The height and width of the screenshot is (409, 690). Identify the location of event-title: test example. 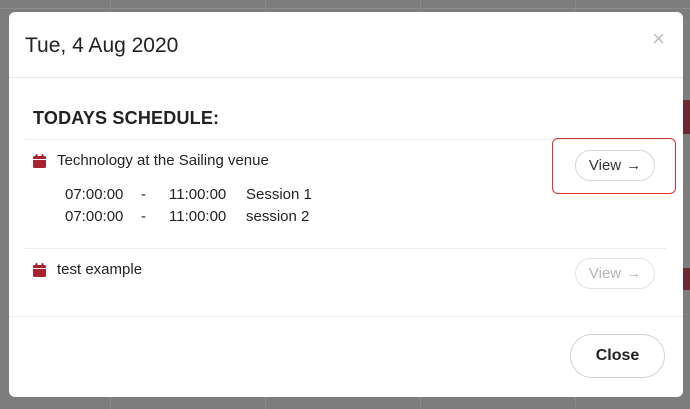
(100, 269).